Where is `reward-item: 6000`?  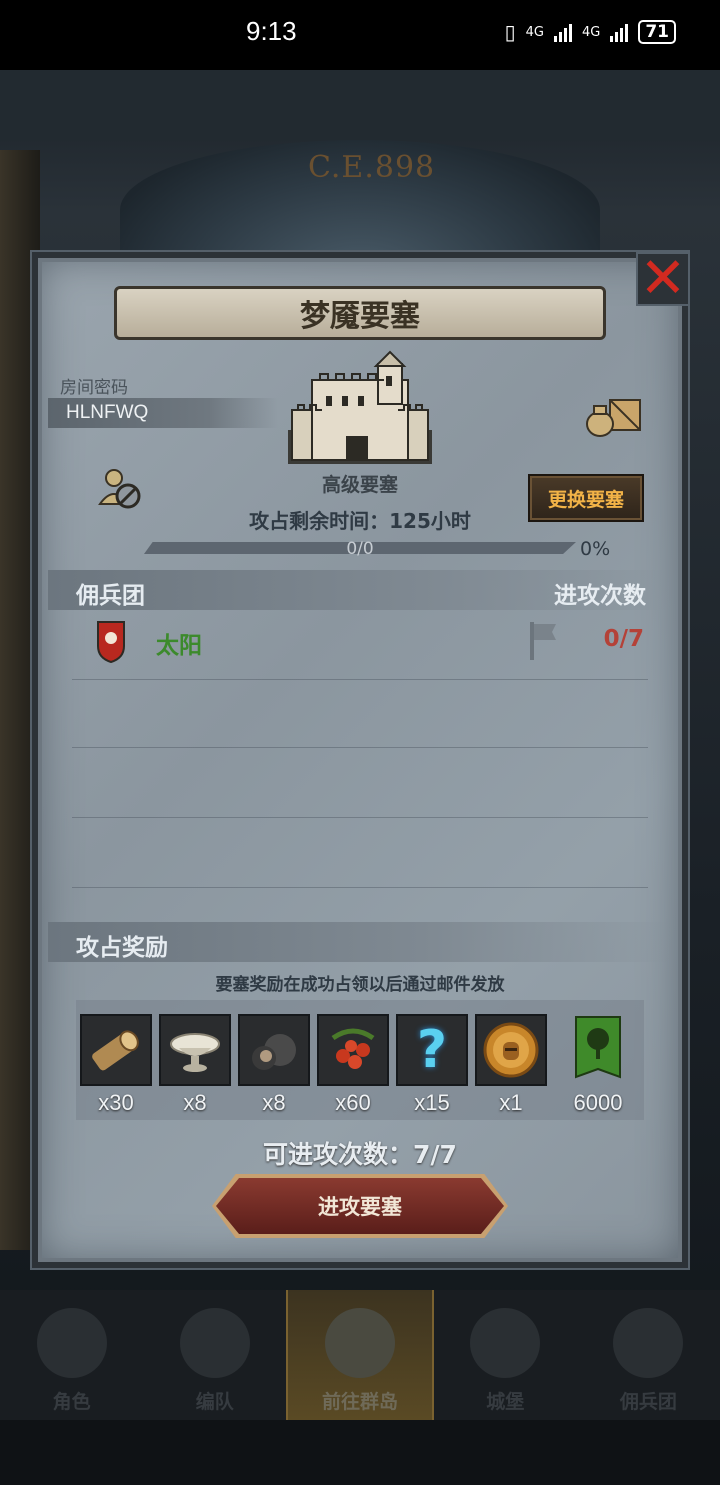
reward-item: 6000 is located at coordinates (598, 1065).